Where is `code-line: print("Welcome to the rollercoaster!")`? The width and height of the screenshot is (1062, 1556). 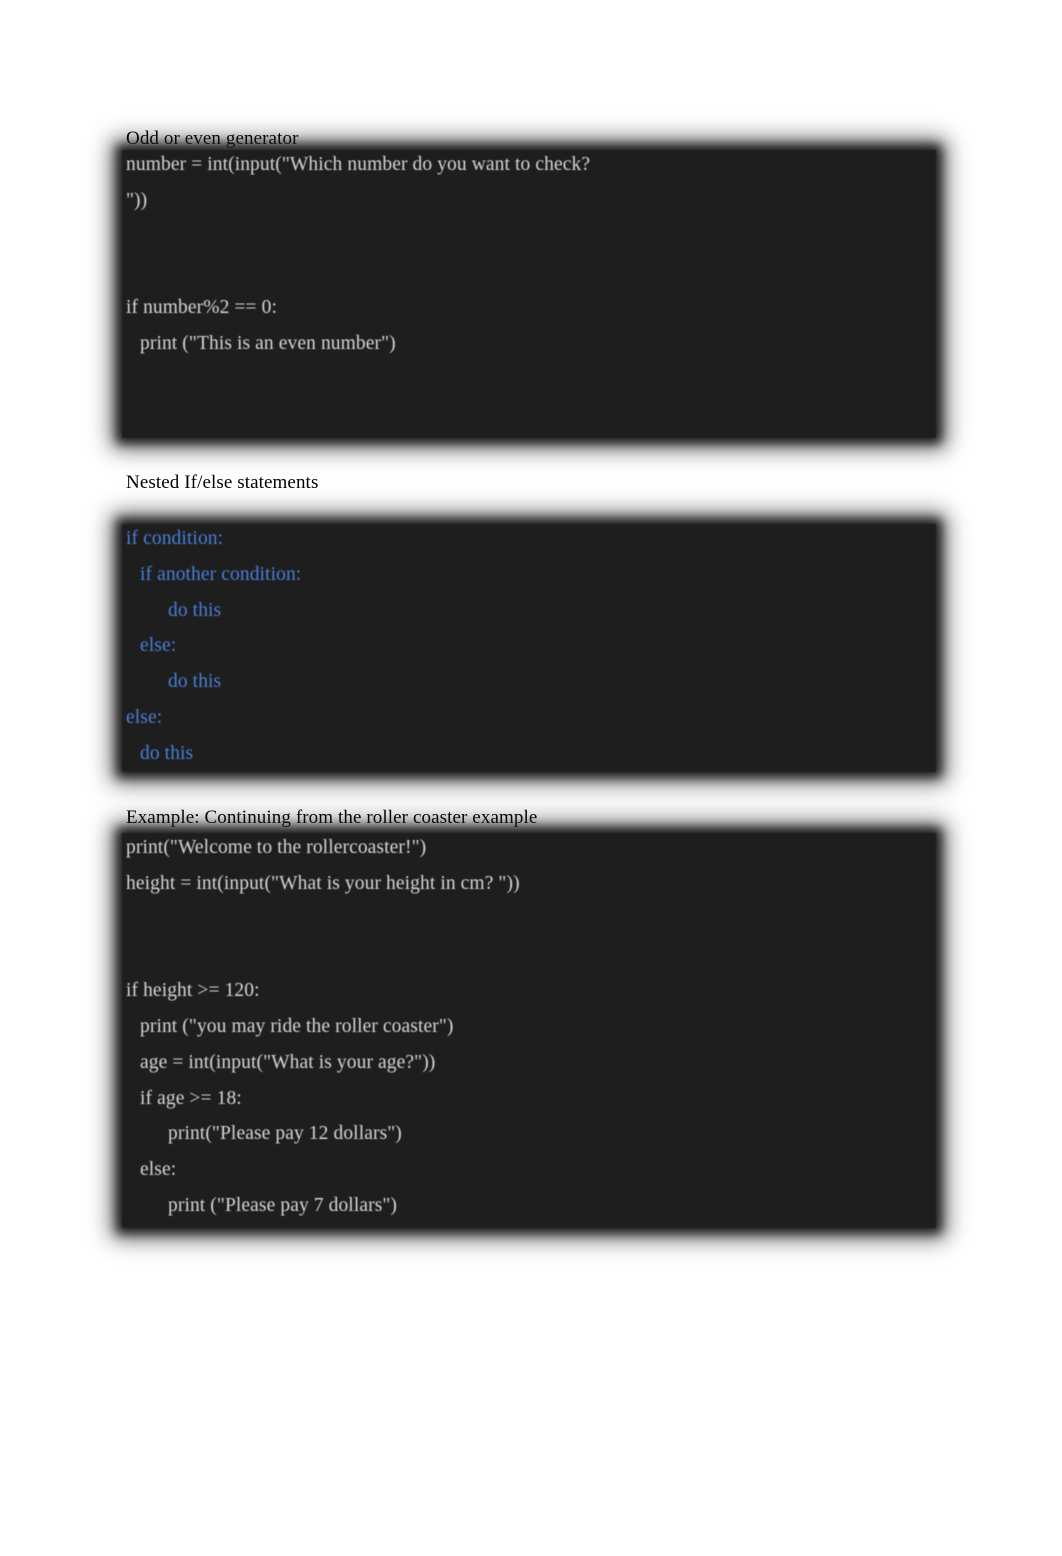 code-line: print("Welcome to the rollercoaster!") is located at coordinates (276, 847).